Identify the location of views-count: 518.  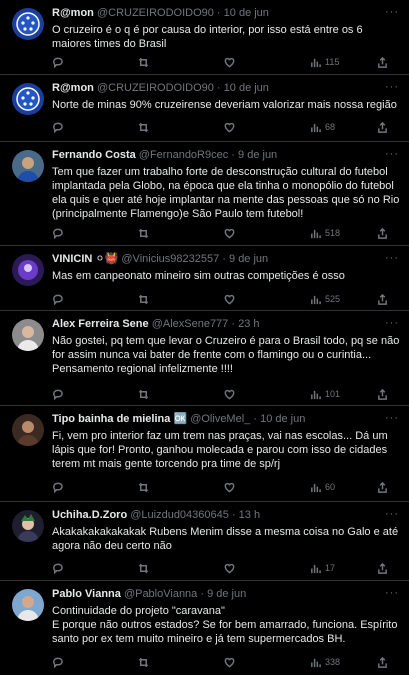
(333, 233).